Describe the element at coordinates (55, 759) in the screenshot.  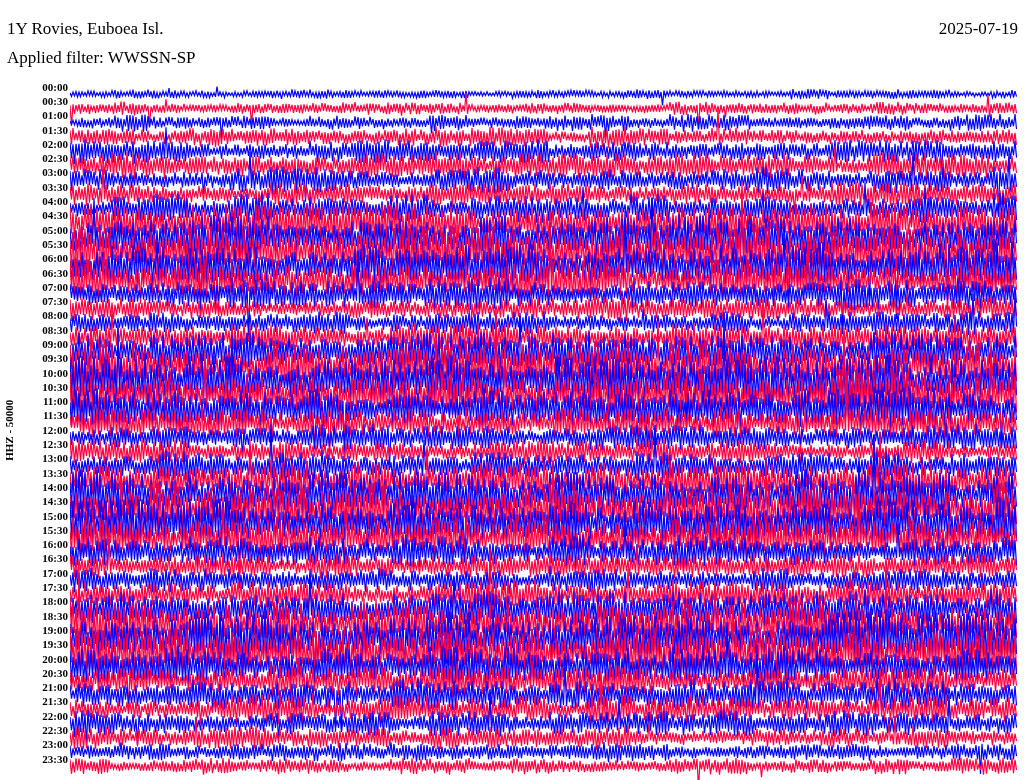
I see `time-label: 23:30` at that location.